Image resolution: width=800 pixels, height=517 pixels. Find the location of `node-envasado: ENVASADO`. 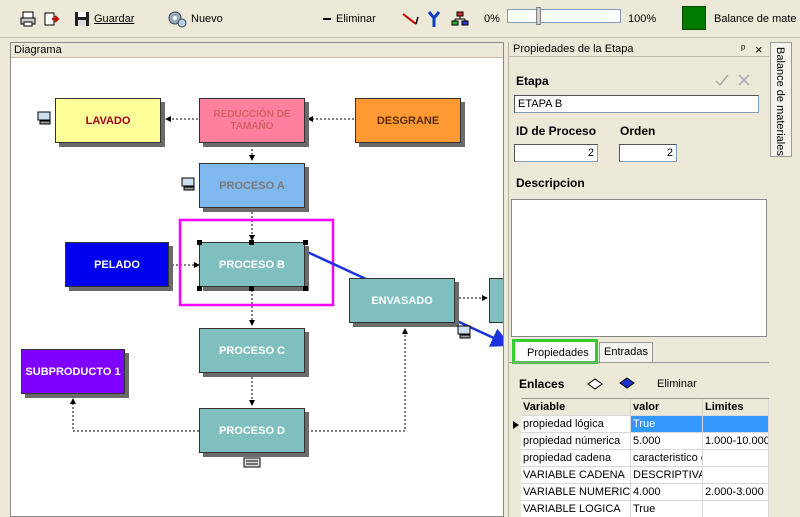

node-envasado: ENVASADO is located at coordinates (402, 300).